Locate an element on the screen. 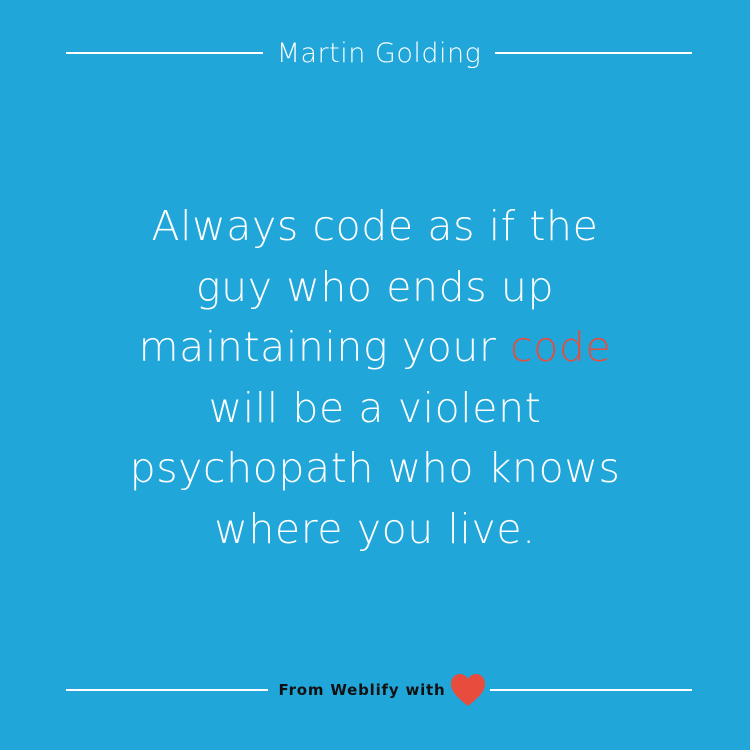 Image resolution: width=750 pixels, height=750 pixels. footer-rule-right is located at coordinates (590, 690).